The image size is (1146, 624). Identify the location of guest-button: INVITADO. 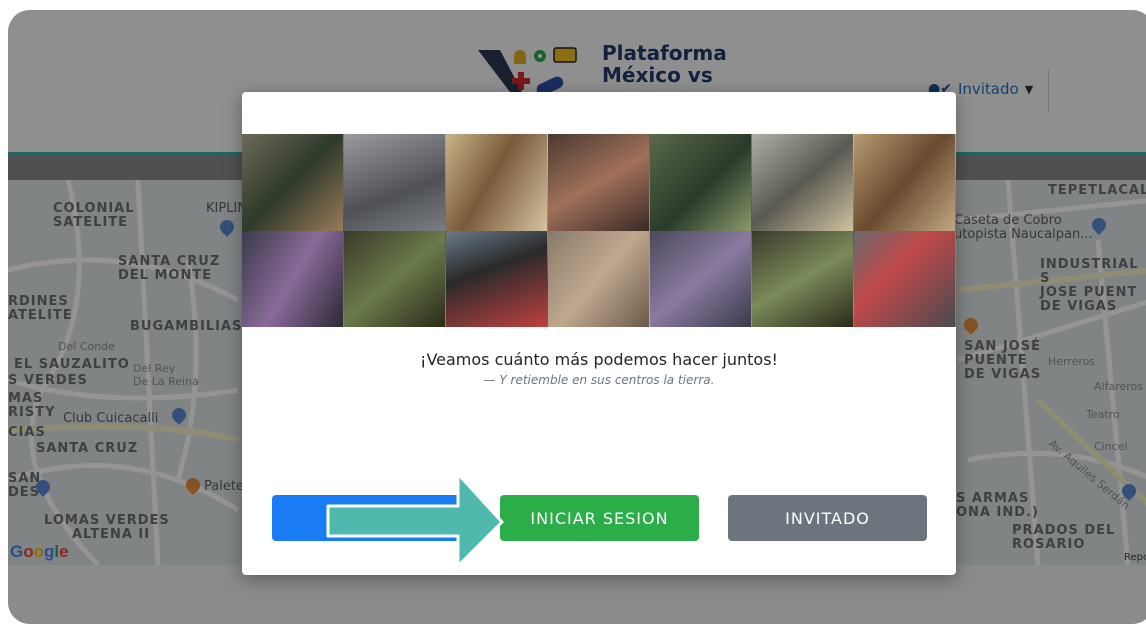
(827, 518).